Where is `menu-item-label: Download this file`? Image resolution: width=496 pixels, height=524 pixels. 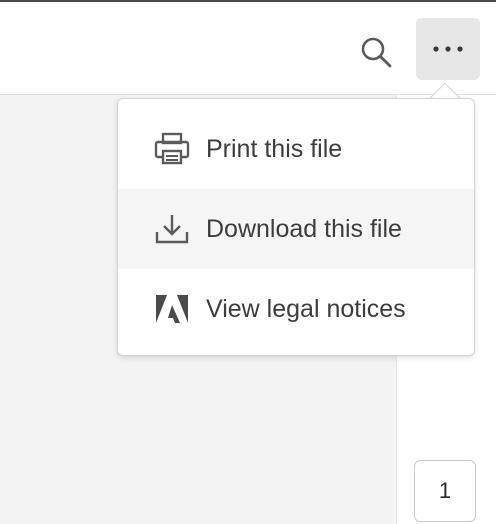 menu-item-label: Download this file is located at coordinates (304, 228).